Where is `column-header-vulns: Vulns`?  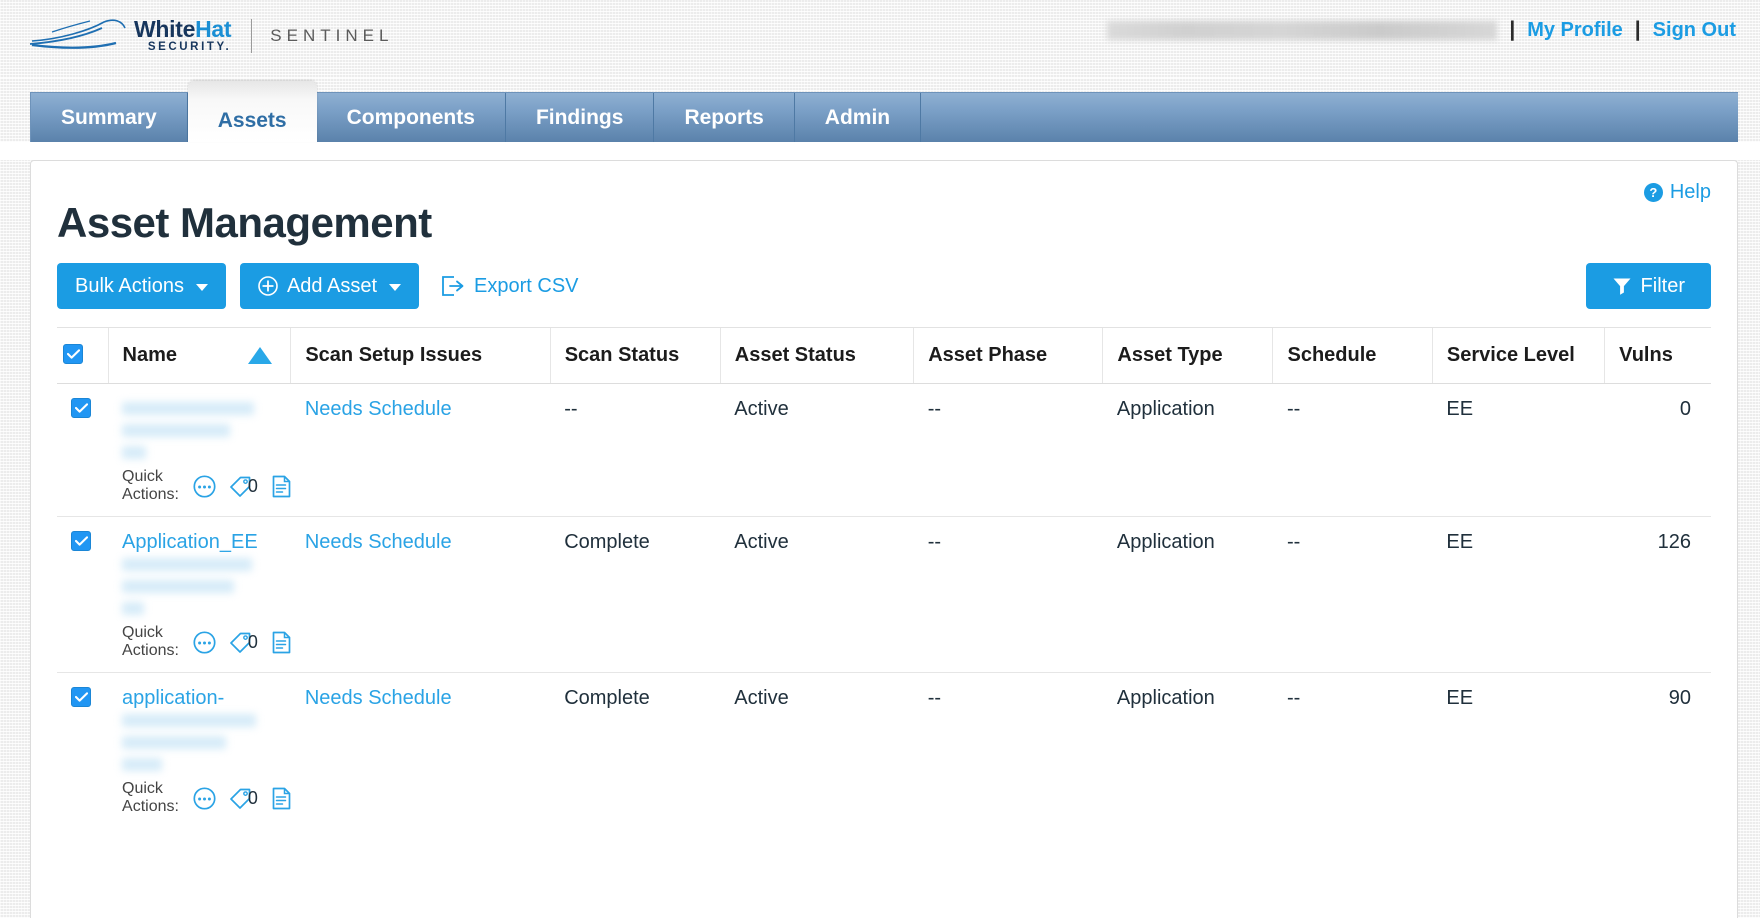
column-header-vulns: Vulns is located at coordinates (1657, 355).